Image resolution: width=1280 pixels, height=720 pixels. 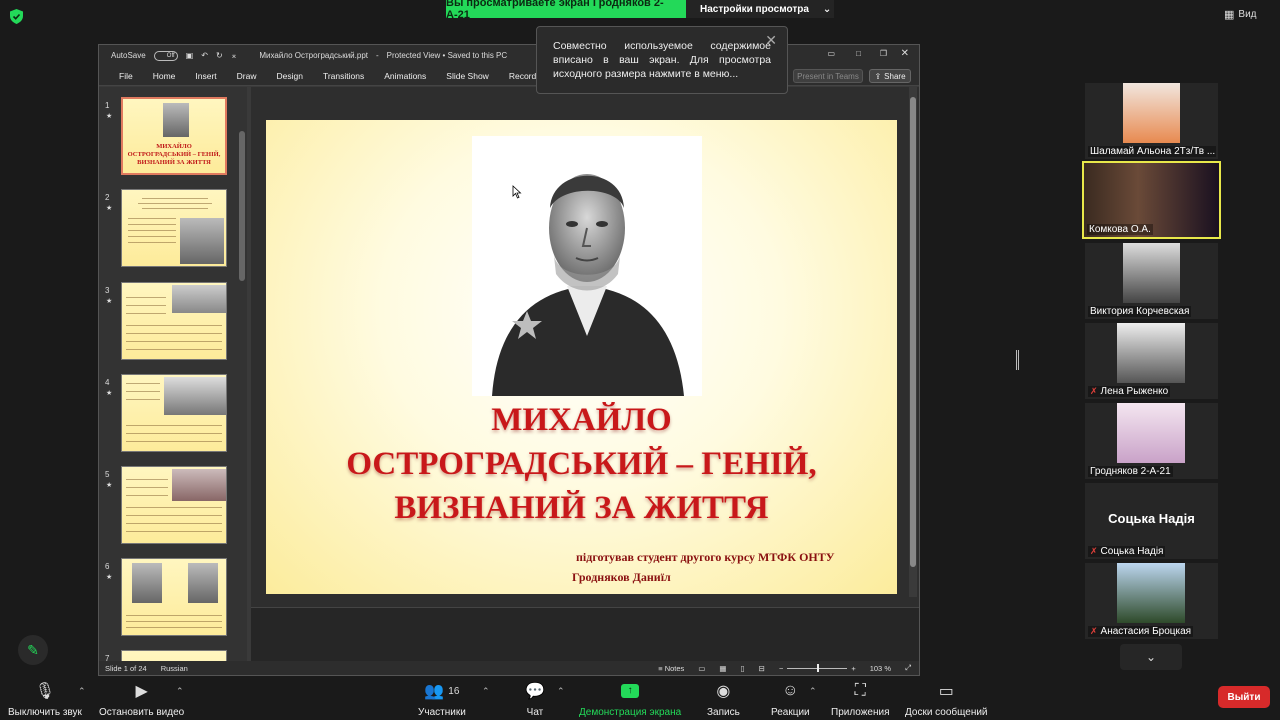 I want to click on thumbnail-row: 2 ★, so click(x=173, y=230).